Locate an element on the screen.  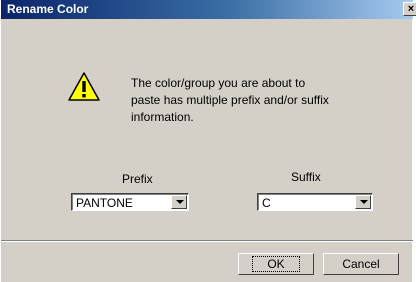
close-button: × is located at coordinates (409, 9).